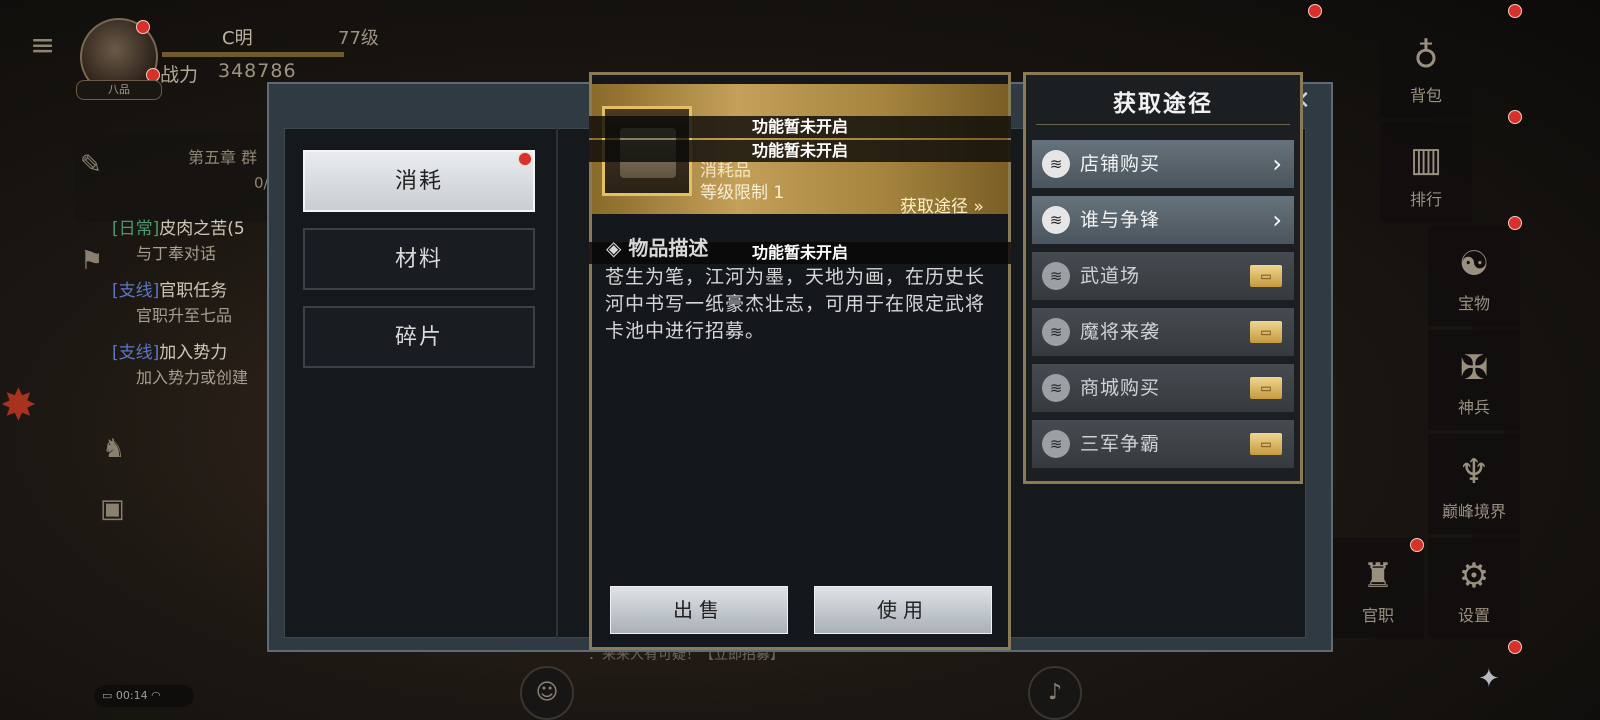  Describe the element at coordinates (358, 38) in the screenshot. I see `player-level: 77级` at that location.